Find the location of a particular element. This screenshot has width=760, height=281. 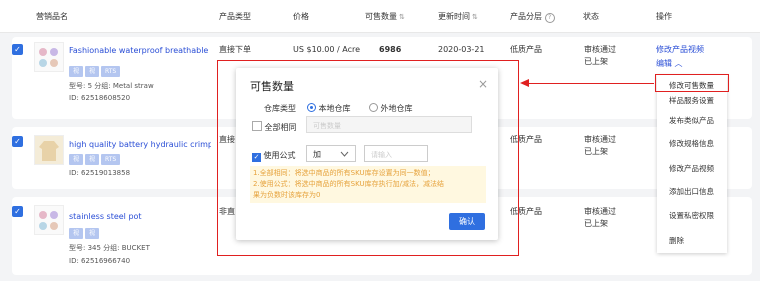

menu-item-sample-service: 样品服务设置 is located at coordinates (691, 100).